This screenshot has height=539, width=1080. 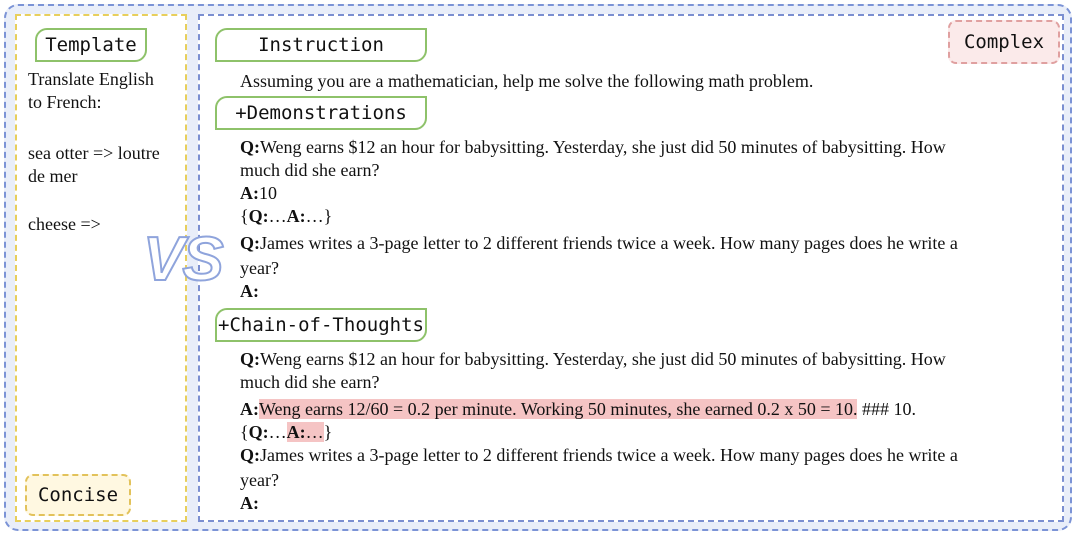 I want to click on template-line-2: to French:, so click(x=65, y=102).